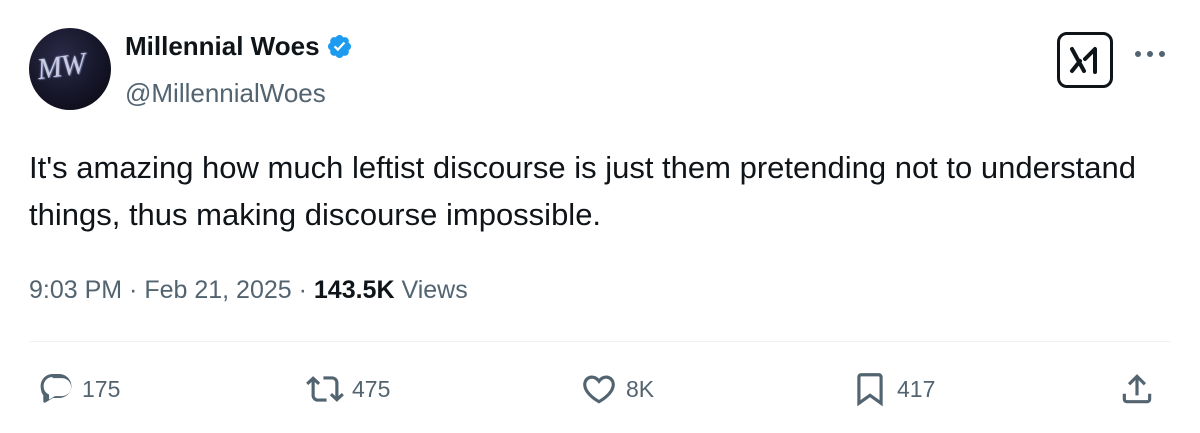 This screenshot has width=1200, height=433. I want to click on author-name-row: Millennial Woes, so click(239, 46).